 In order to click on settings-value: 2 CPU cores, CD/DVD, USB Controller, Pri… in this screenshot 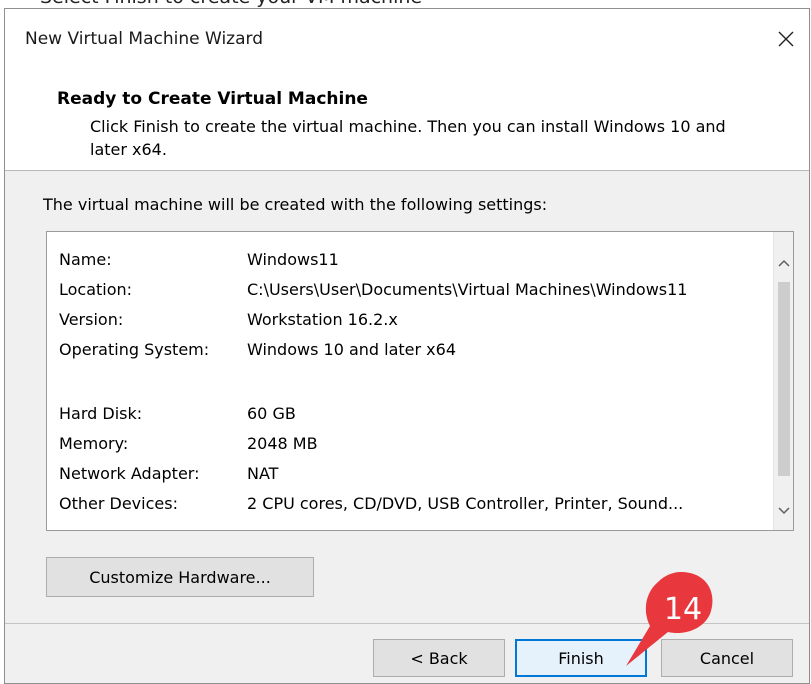, I will do `click(465, 503)`.